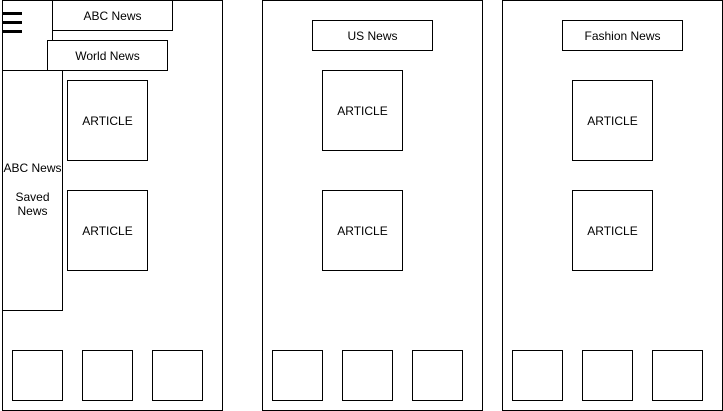  What do you see at coordinates (107, 55) in the screenshot?
I see `screen-1-subtitle: World News` at bounding box center [107, 55].